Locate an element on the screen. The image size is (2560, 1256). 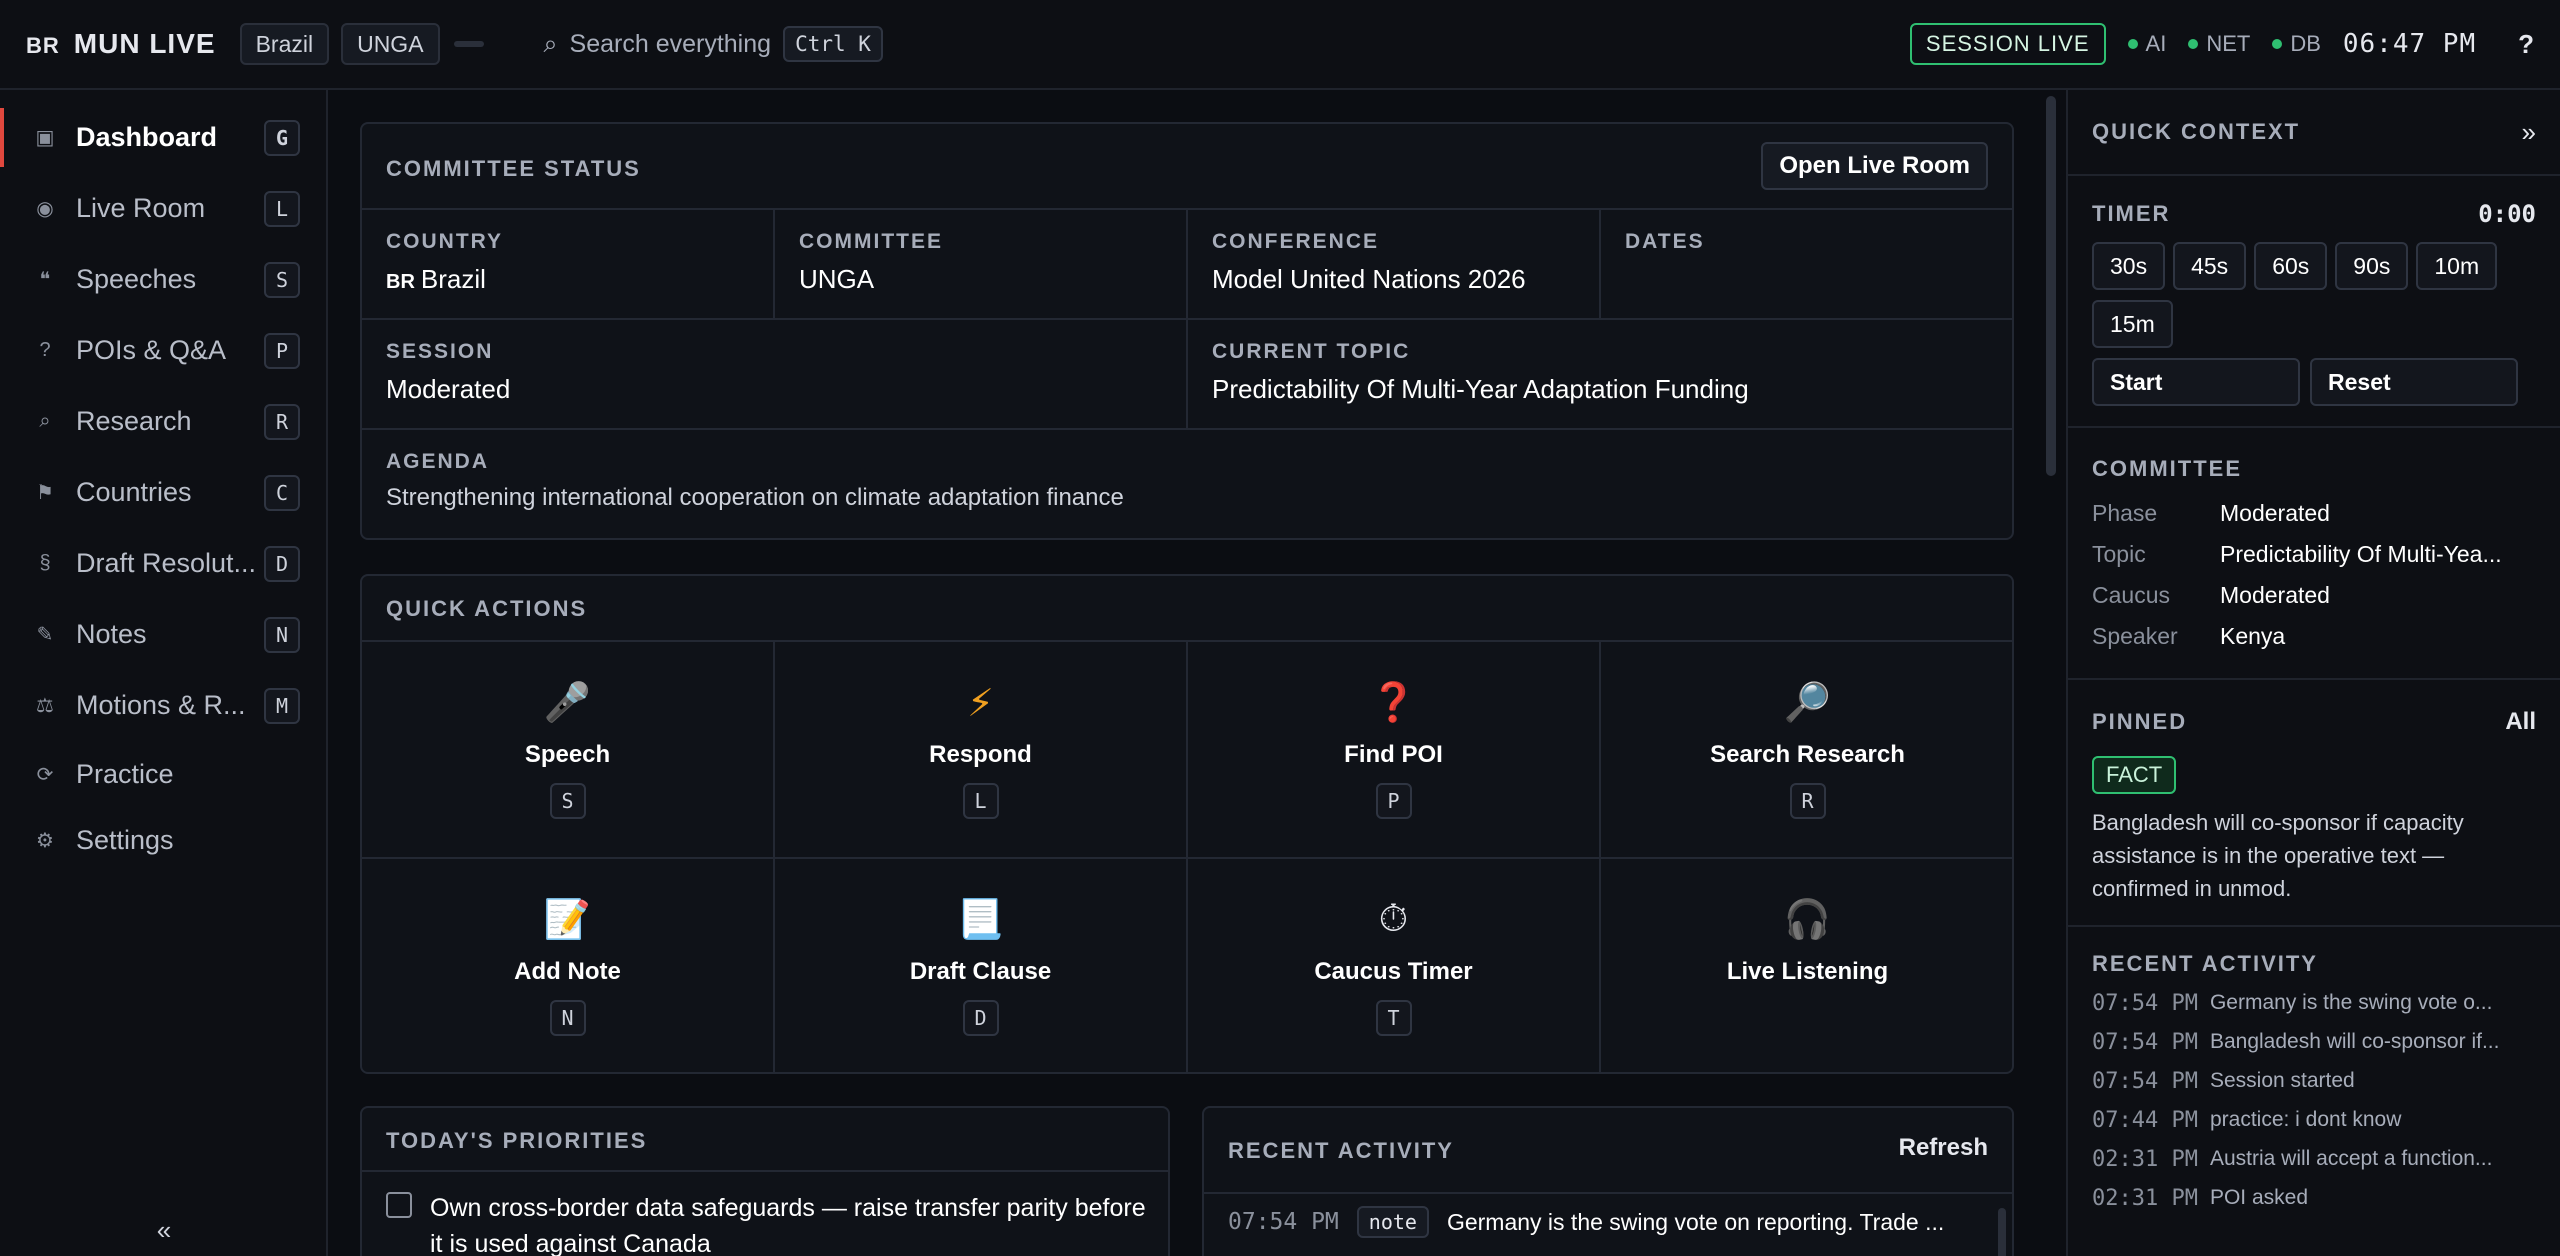
action-find-poi: ❓ Find POI P is located at coordinates (1394, 748).